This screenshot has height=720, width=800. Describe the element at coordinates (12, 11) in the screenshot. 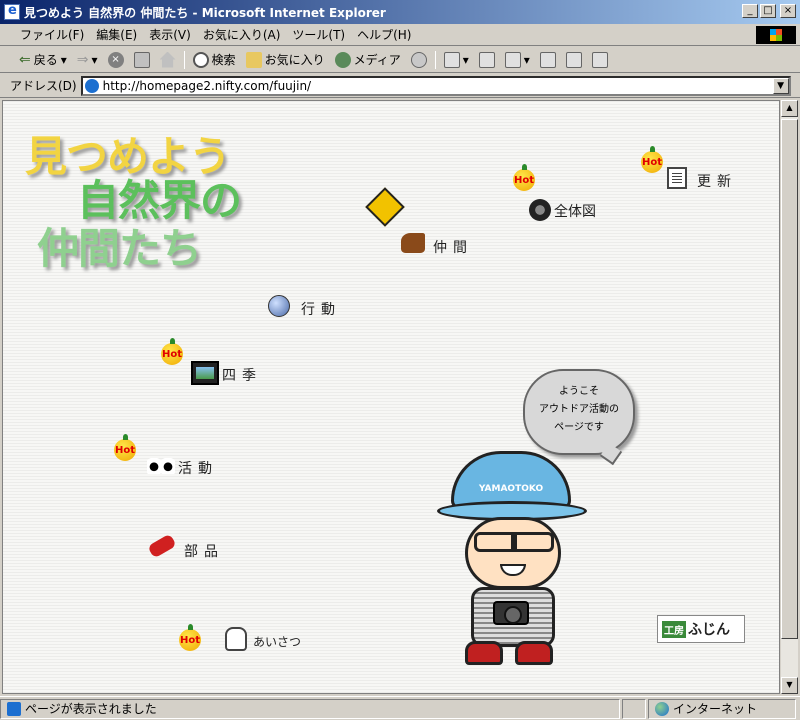

I see `ie-icon` at that location.